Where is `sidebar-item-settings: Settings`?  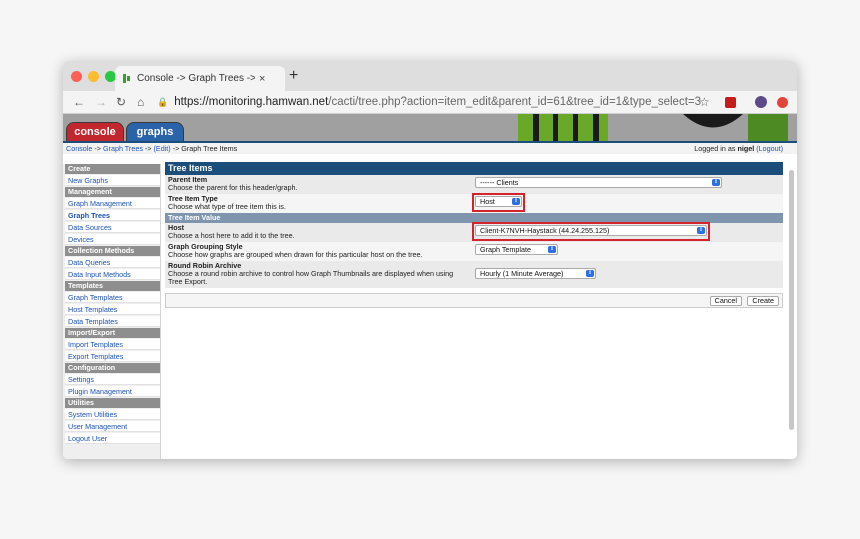 sidebar-item-settings: Settings is located at coordinates (112, 379).